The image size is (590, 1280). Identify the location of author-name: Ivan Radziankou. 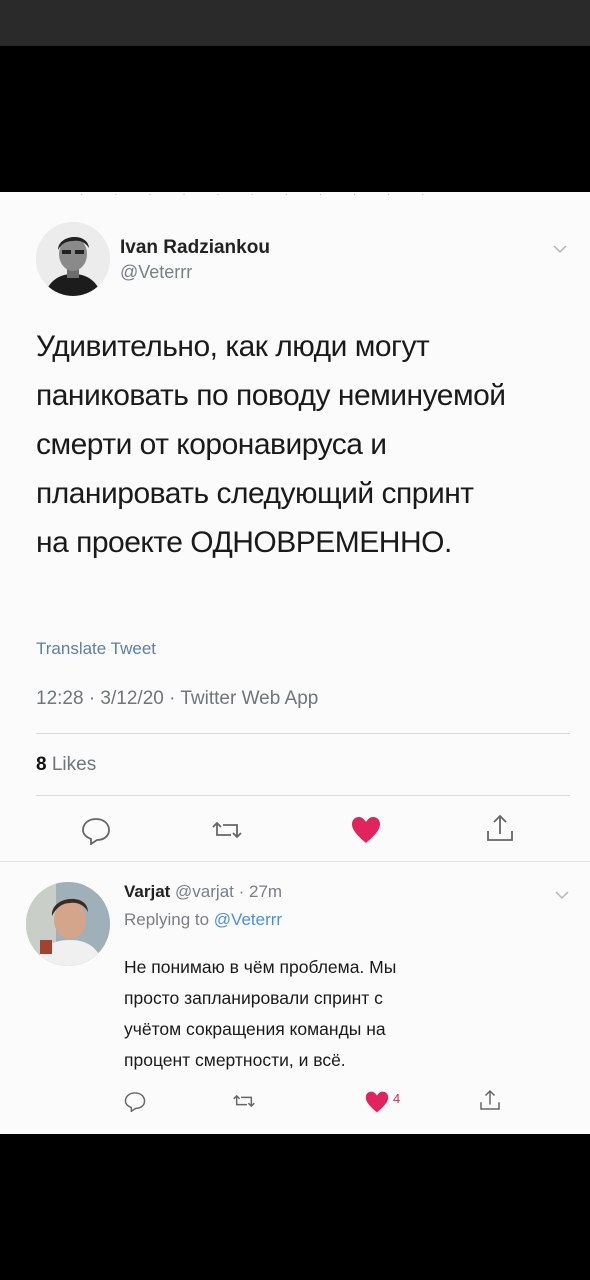
(195, 248).